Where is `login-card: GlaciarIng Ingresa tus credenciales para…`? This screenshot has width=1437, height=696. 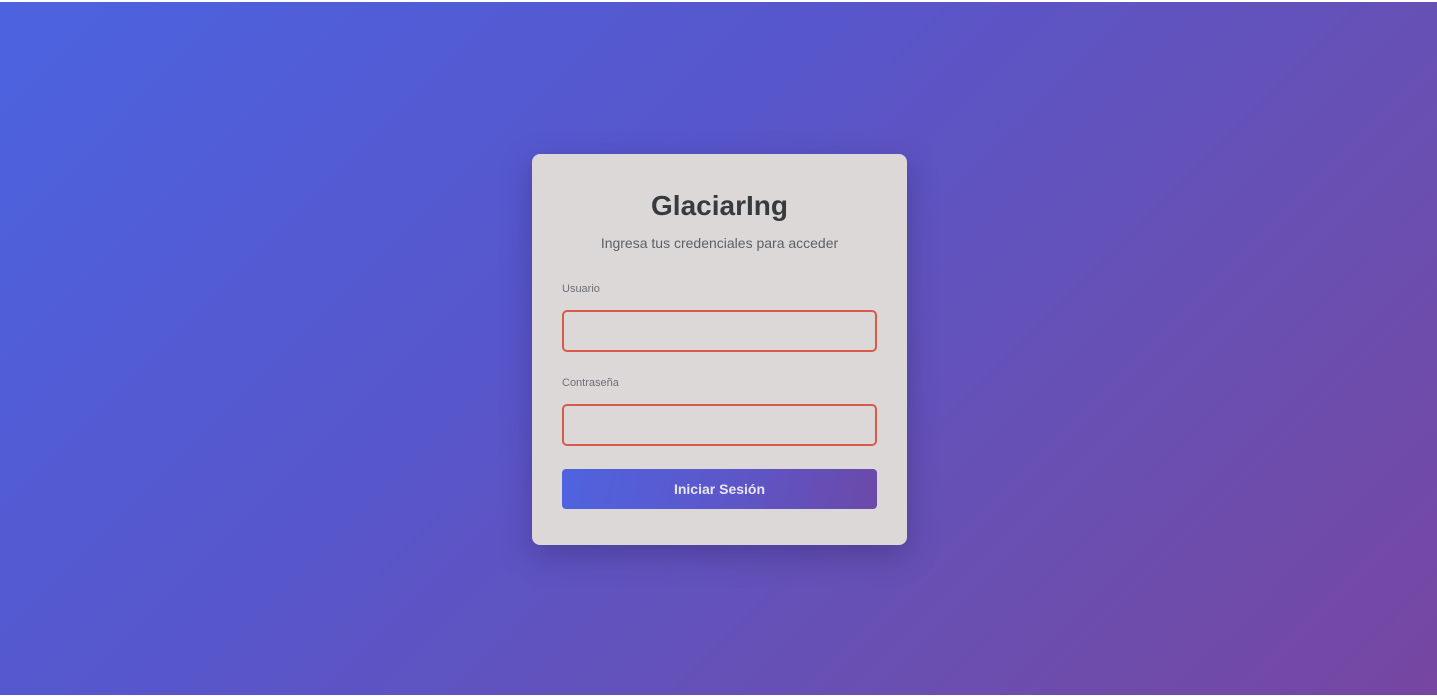 login-card: GlaciarIng Ingresa tus credenciales para… is located at coordinates (719, 349).